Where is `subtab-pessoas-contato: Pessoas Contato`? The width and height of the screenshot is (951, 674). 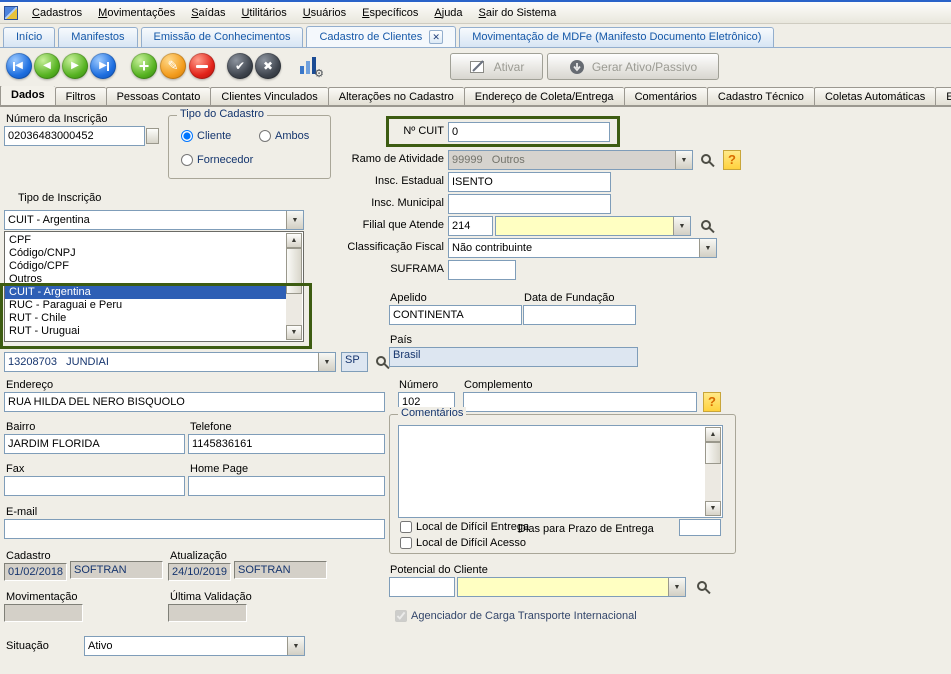 subtab-pessoas-contato: Pessoas Contato is located at coordinates (158, 96).